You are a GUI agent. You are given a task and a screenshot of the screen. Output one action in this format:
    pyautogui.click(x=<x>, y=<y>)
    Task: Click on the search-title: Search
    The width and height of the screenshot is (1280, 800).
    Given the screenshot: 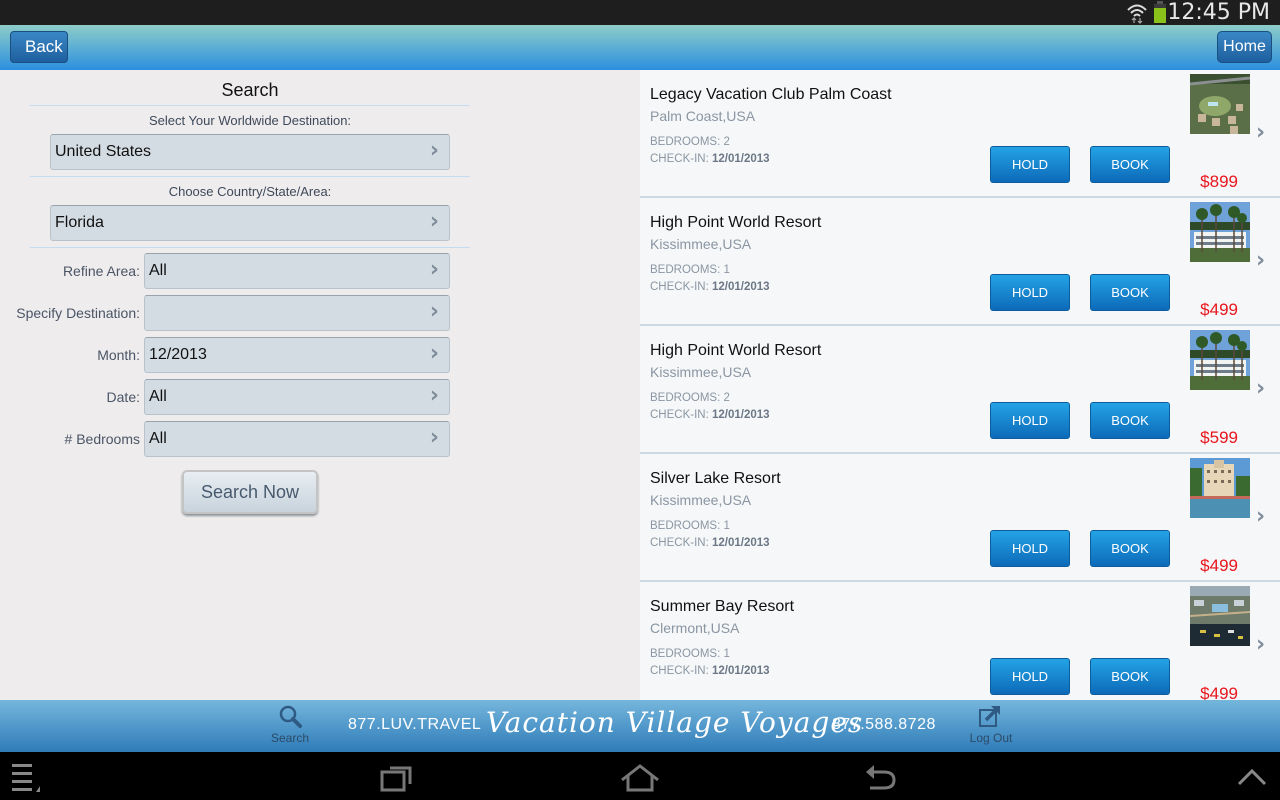 What is the action you would take?
    pyautogui.click(x=250, y=90)
    